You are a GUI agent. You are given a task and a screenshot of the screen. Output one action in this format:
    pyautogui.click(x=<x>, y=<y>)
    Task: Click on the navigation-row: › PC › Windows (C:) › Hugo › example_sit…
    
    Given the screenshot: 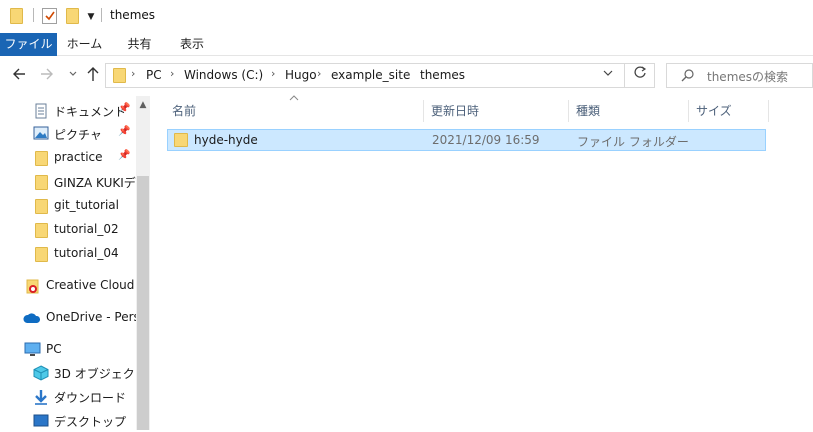 What is the action you would take?
    pyautogui.click(x=406, y=76)
    